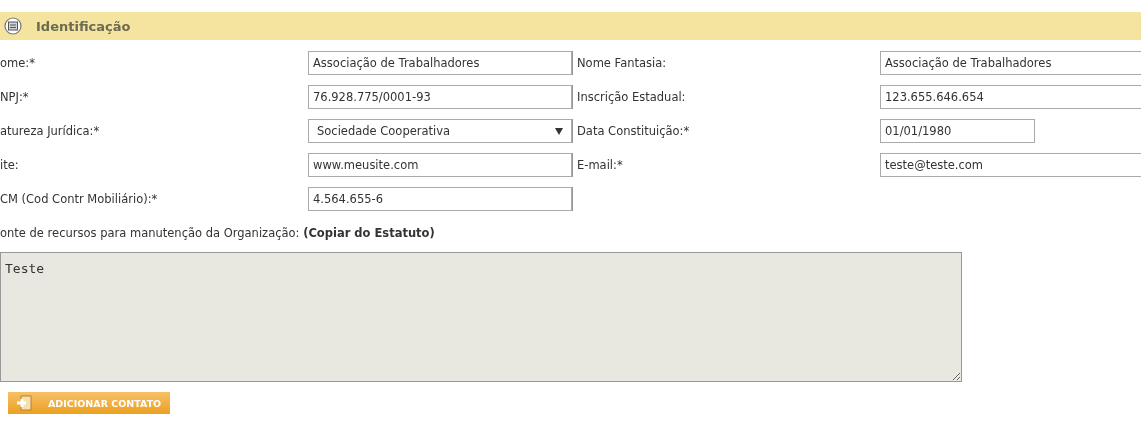  Describe the element at coordinates (9, 165) in the screenshot. I see `field-label: ite:` at that location.